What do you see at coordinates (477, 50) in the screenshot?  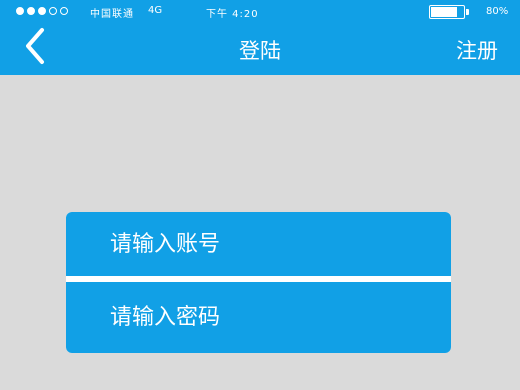 I see `register-button: 注册` at bounding box center [477, 50].